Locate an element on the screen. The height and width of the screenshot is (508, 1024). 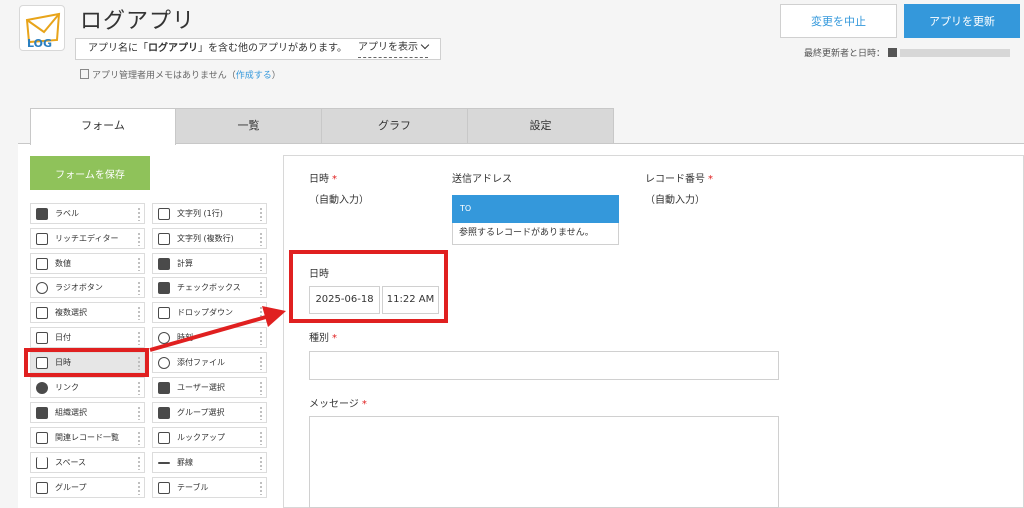
palette-item-number: 数値 is located at coordinates (87, 263).